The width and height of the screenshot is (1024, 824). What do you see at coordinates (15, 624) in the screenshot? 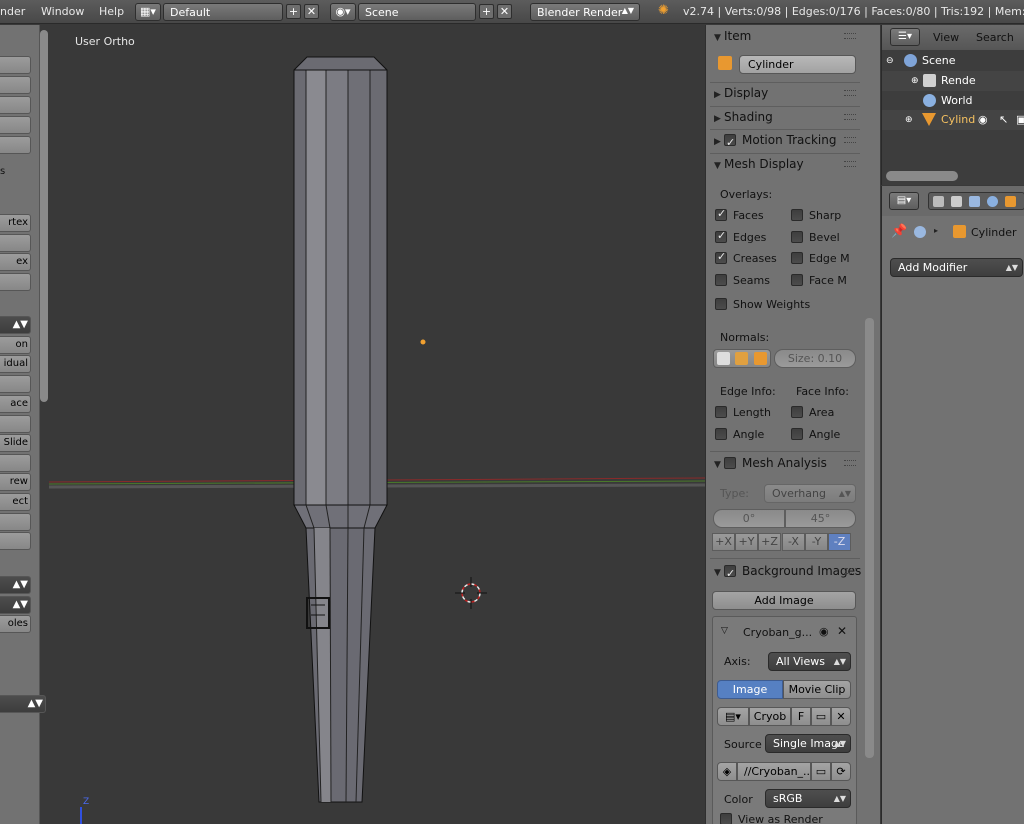
I see `tool-button-holes: oles` at bounding box center [15, 624].